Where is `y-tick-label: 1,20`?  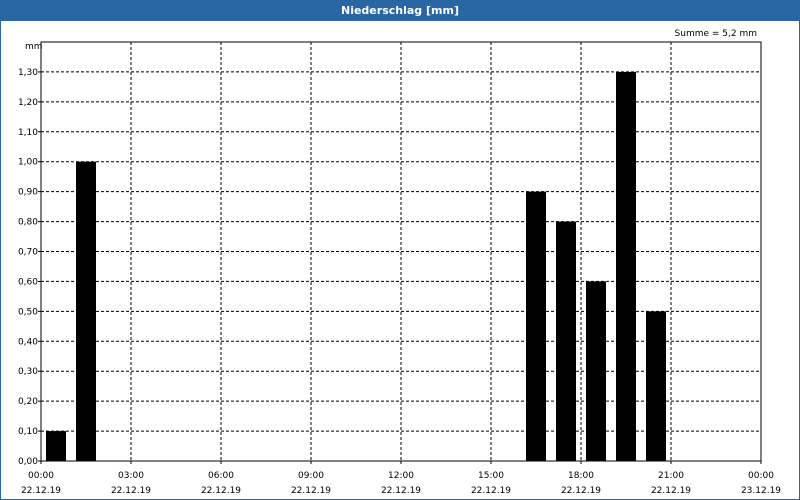 y-tick-label: 1,20 is located at coordinates (28, 103).